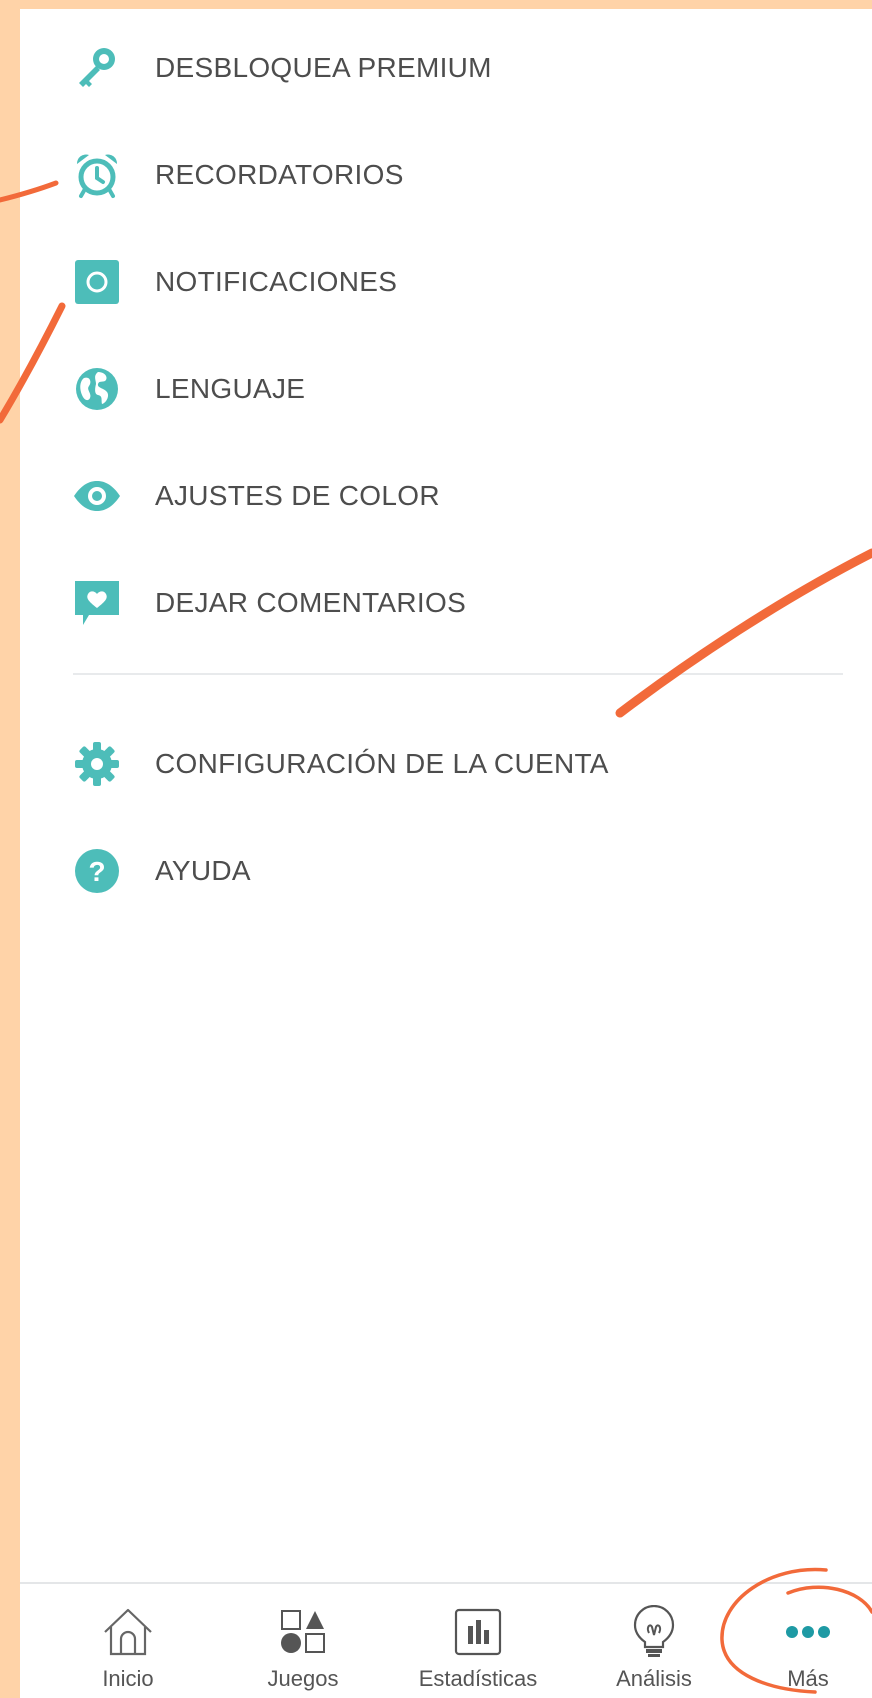  Describe the element at coordinates (808, 1678) in the screenshot. I see `tab-label: Más` at that location.